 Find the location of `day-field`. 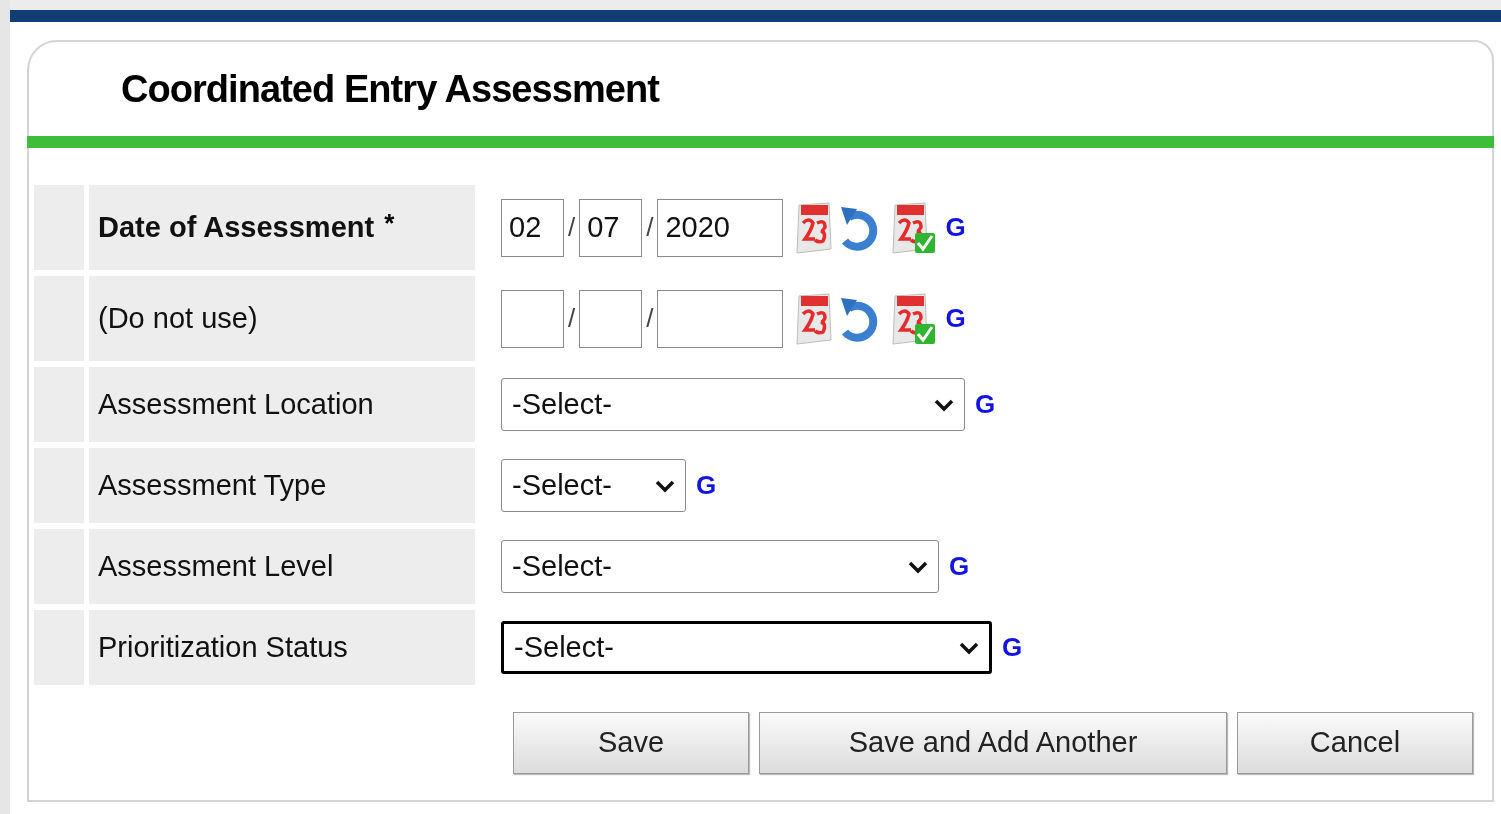

day-field is located at coordinates (611, 318).